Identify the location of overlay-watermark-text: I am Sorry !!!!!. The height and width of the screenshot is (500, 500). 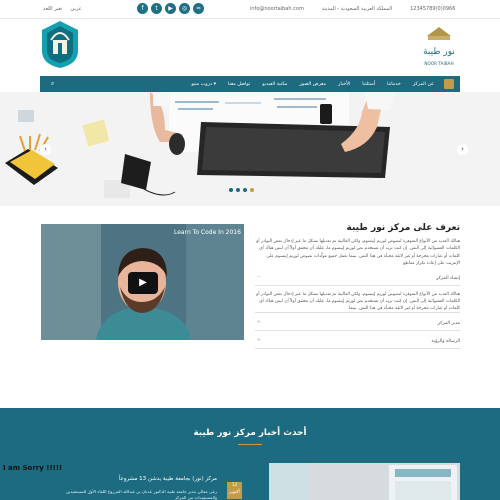
(33, 468).